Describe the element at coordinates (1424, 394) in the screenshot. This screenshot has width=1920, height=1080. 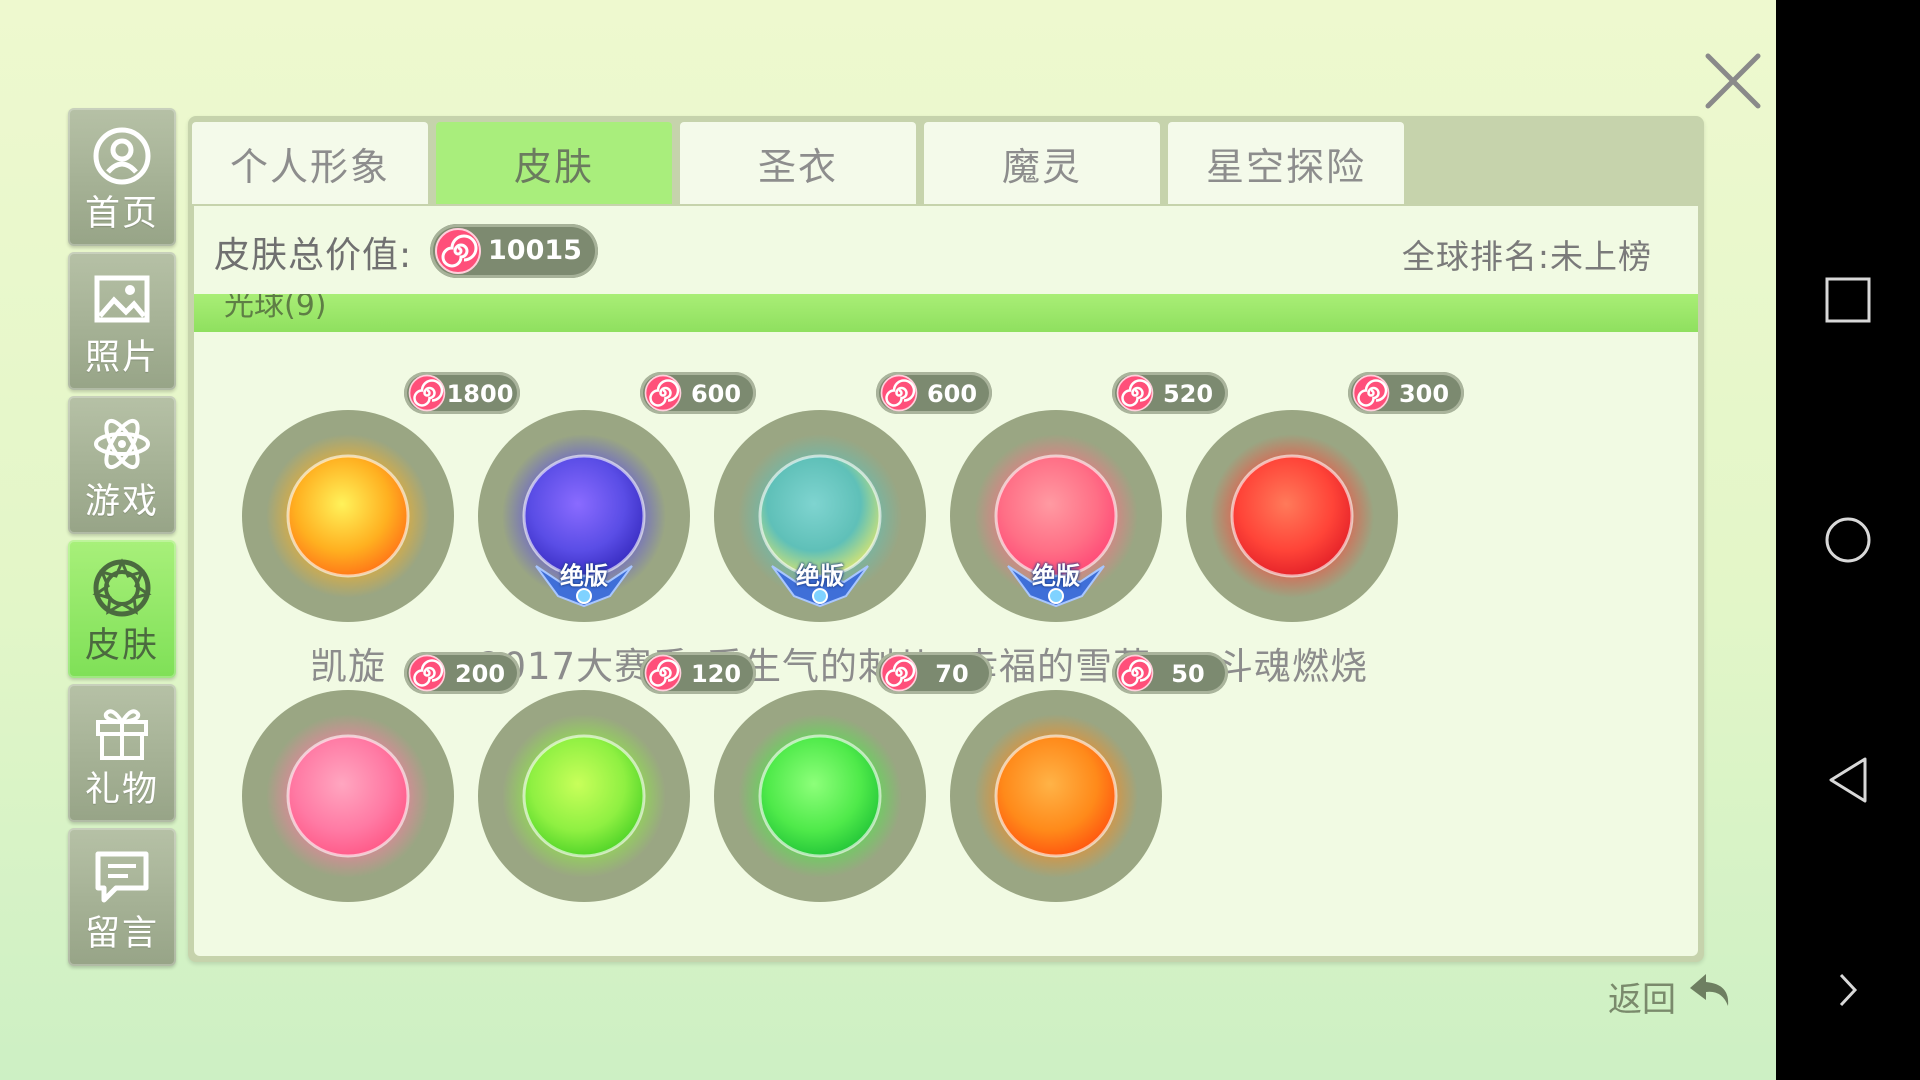
I see `skin-price: 300` at that location.